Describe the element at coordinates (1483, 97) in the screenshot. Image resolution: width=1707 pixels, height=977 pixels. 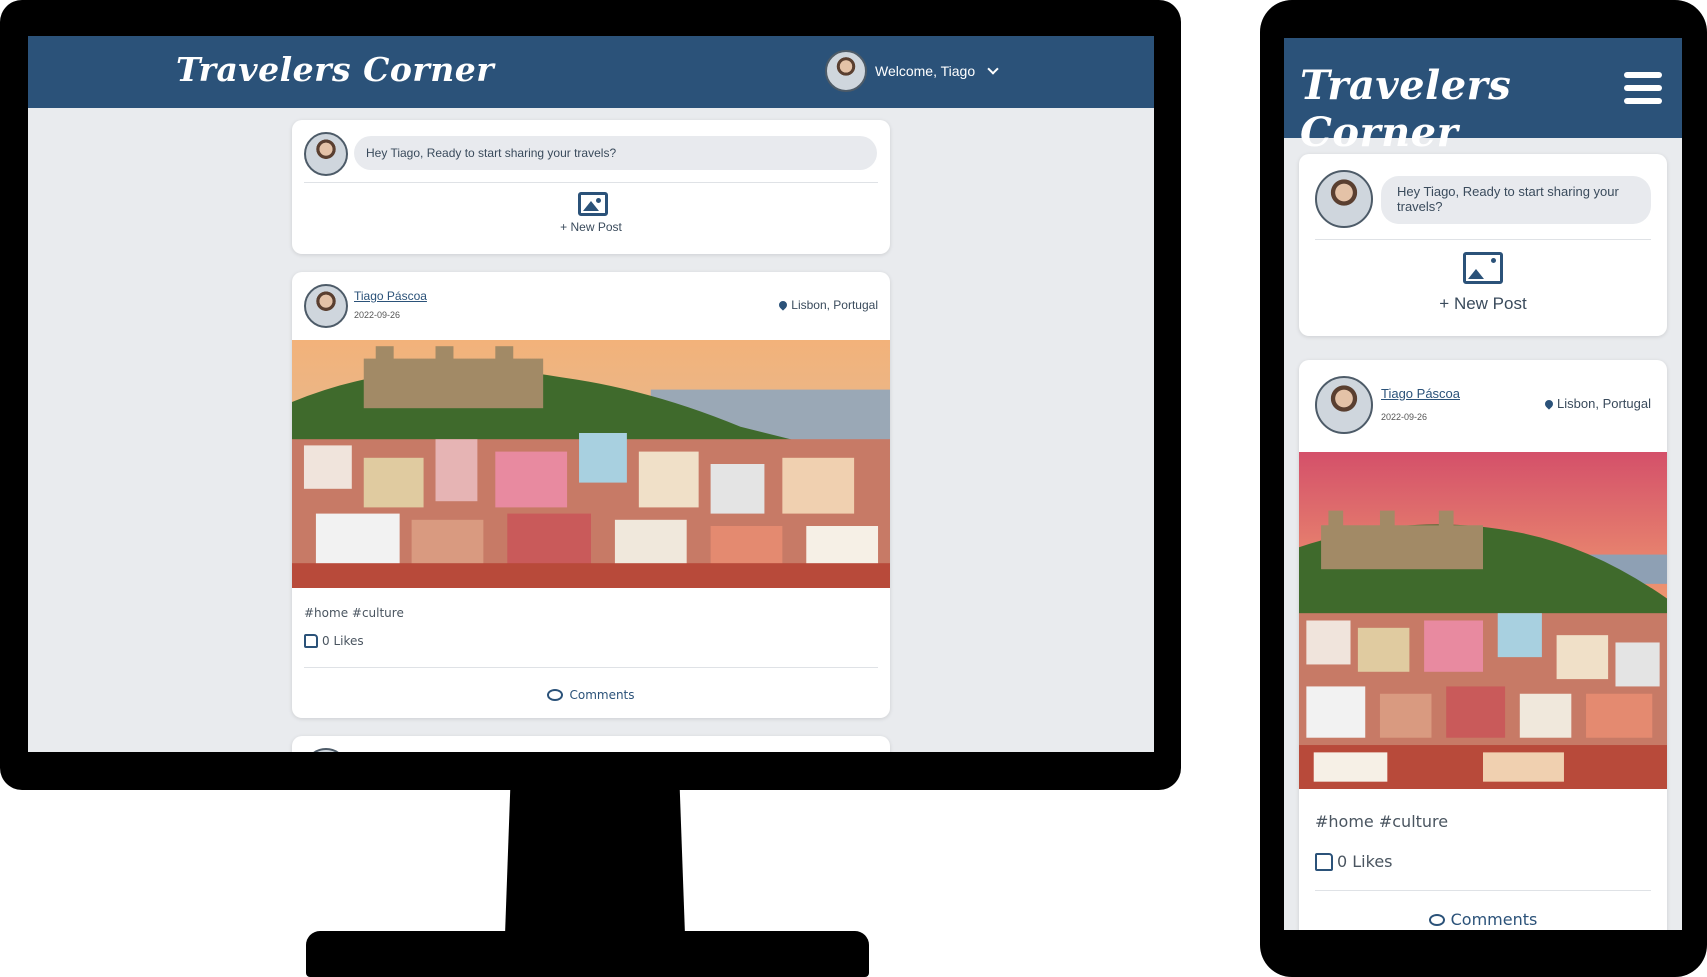
I see `mobile-header: Travelers Corner` at that location.